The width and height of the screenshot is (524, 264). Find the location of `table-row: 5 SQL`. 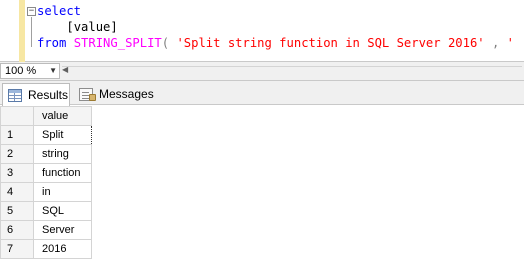

table-row: 5 SQL is located at coordinates (46, 211).